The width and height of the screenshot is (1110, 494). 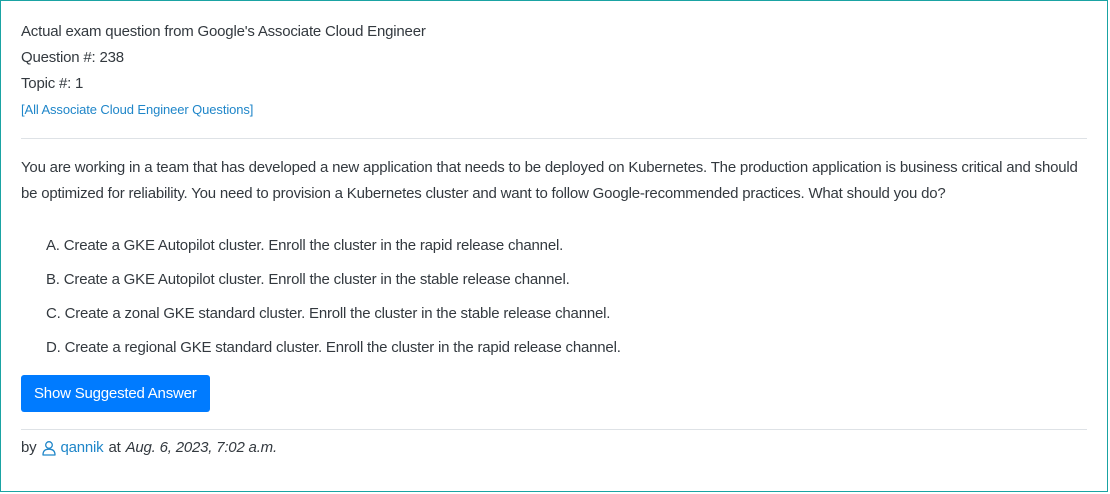 What do you see at coordinates (29, 447) in the screenshot?
I see `by-label: by` at bounding box center [29, 447].